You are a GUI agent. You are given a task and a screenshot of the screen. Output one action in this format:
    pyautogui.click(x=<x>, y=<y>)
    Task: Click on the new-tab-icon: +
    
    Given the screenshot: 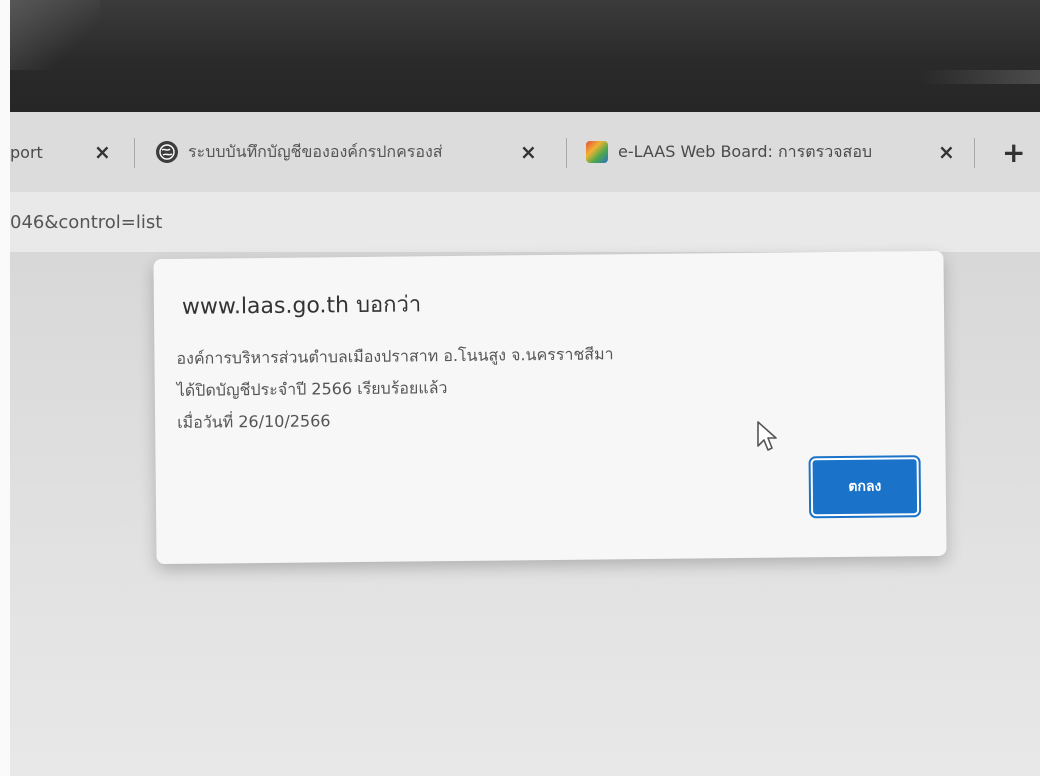 What is the action you would take?
    pyautogui.click(x=1013, y=152)
    